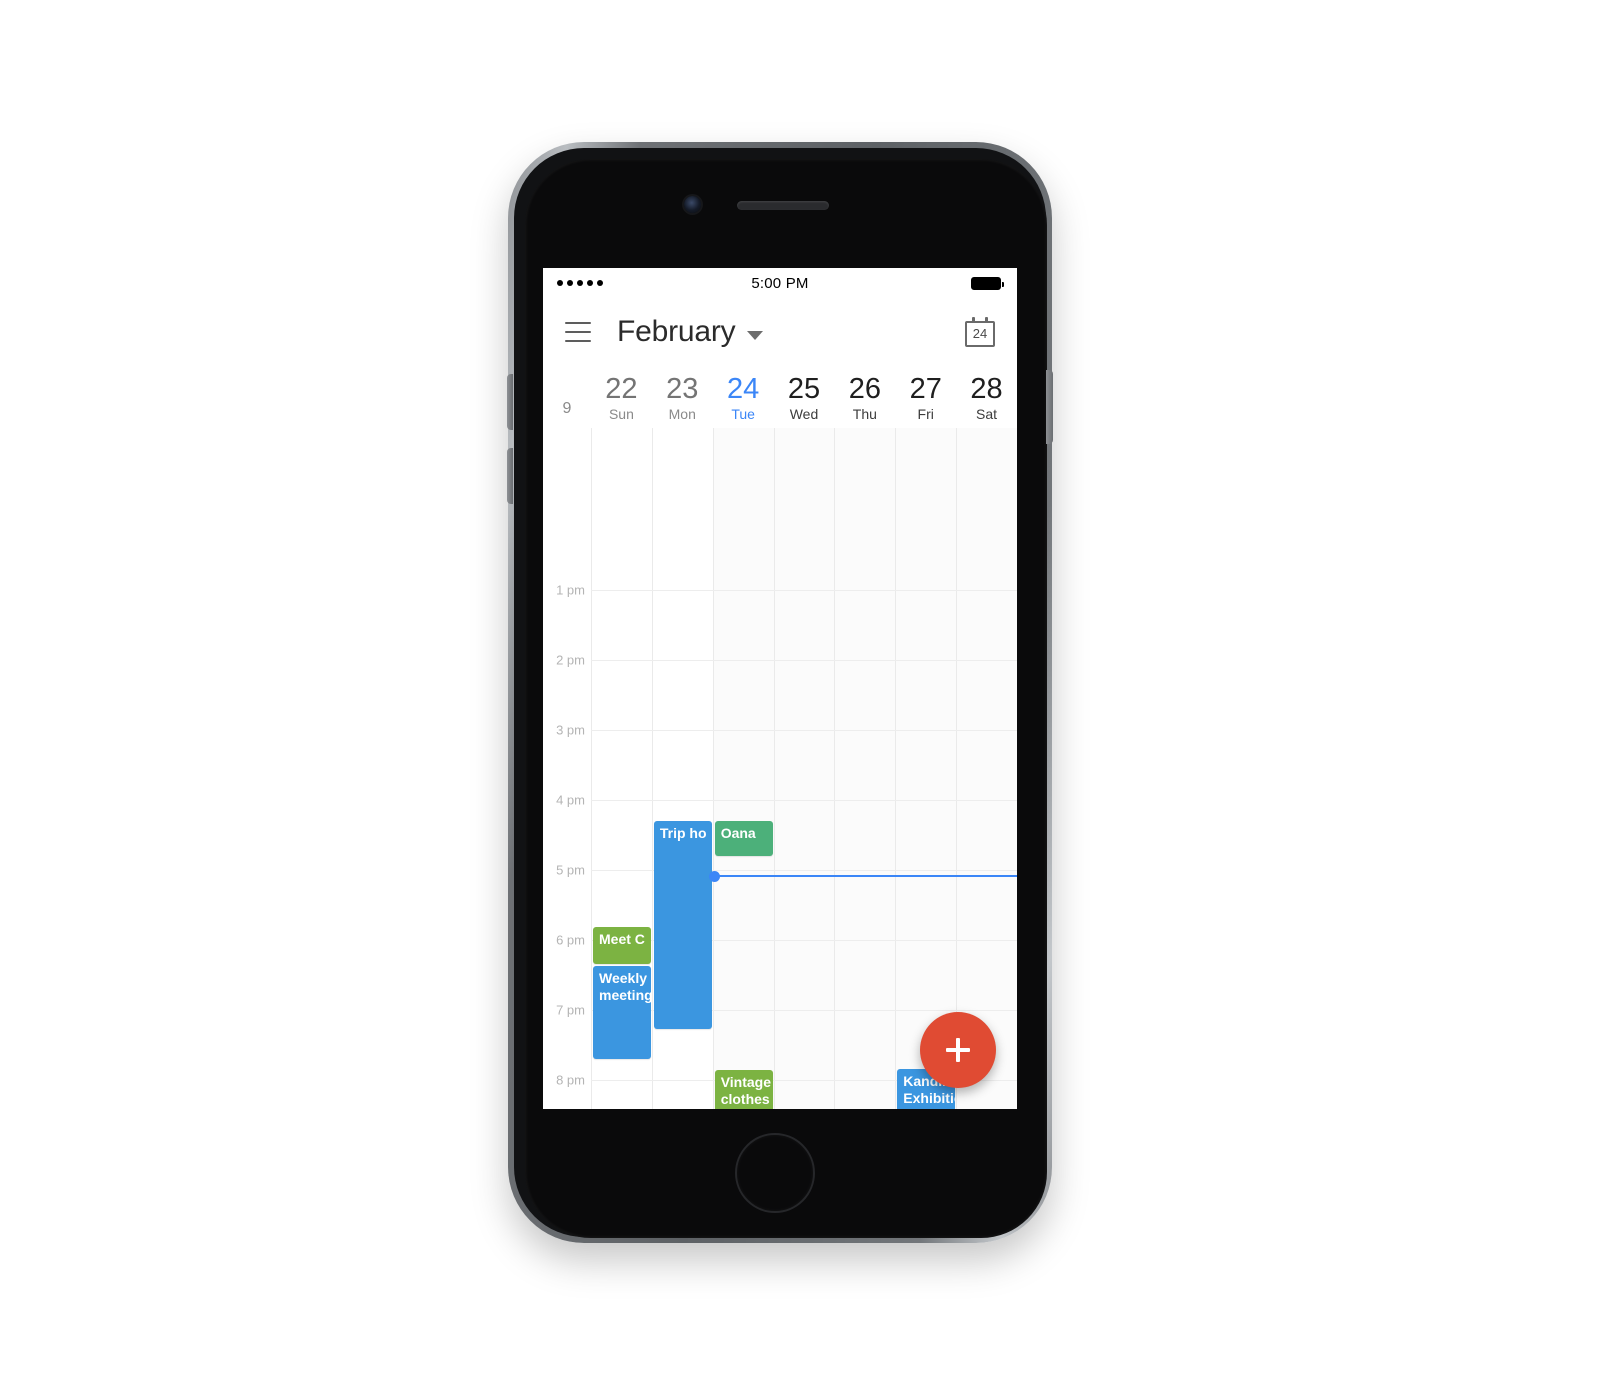  I want to click on current-time-dot, so click(714, 876).